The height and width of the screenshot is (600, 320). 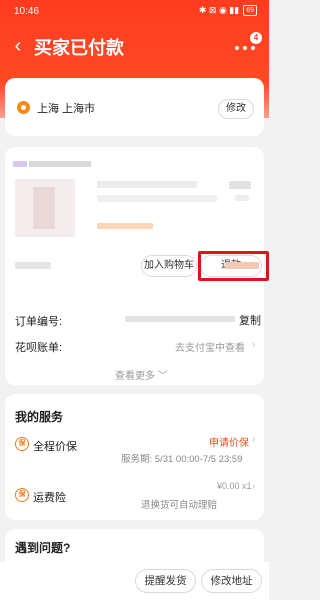 I want to click on bottom-action-bar: 提醒发货 修改地址, so click(x=134, y=581).